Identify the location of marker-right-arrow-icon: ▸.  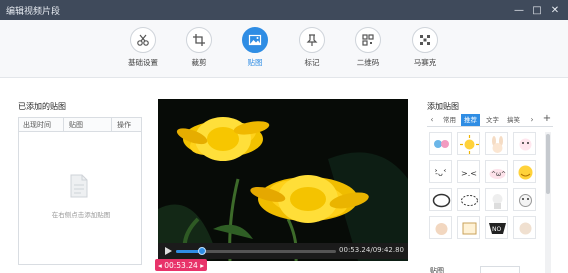
(202, 265).